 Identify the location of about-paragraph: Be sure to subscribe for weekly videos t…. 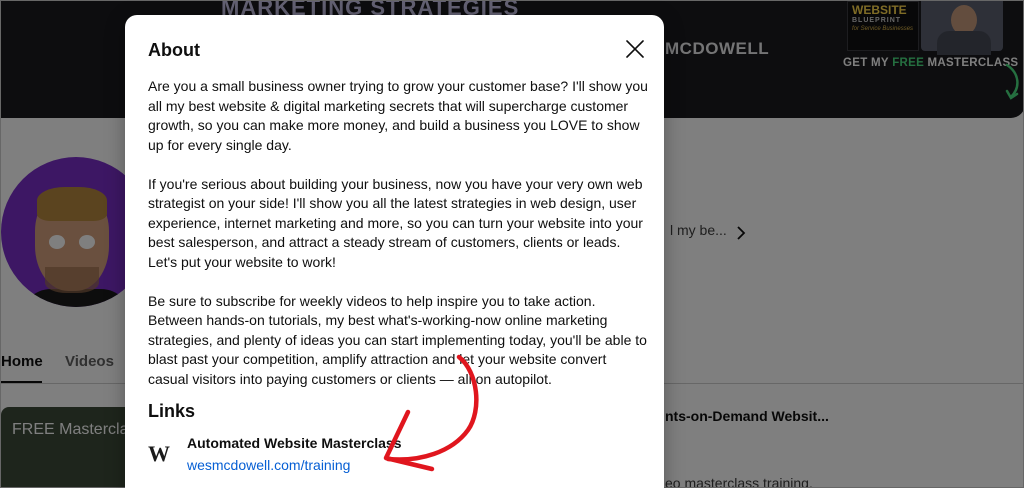
(397, 339).